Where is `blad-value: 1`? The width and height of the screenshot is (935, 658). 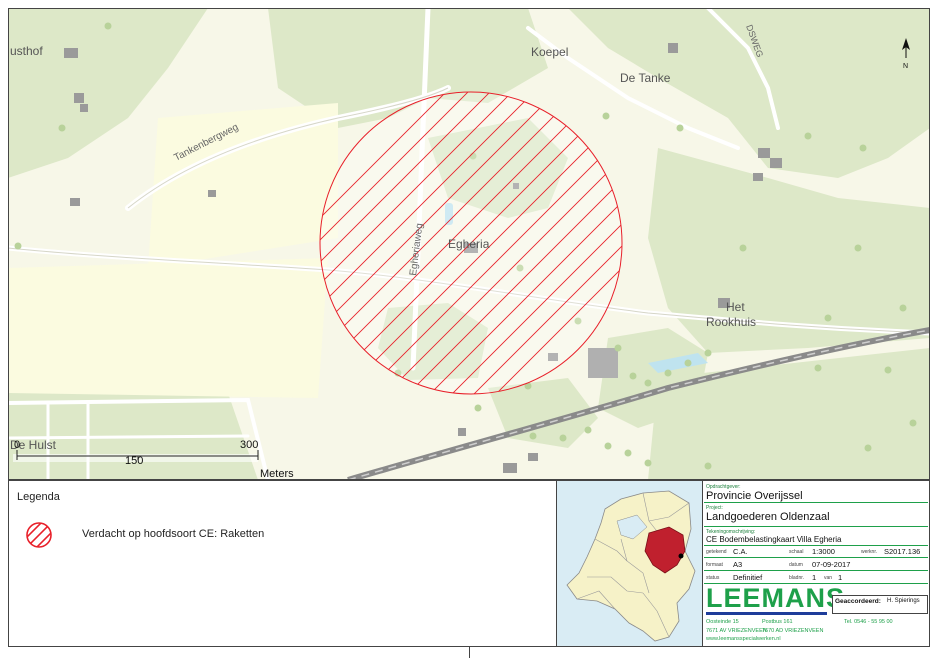
blad-value: 1 is located at coordinates (814, 577).